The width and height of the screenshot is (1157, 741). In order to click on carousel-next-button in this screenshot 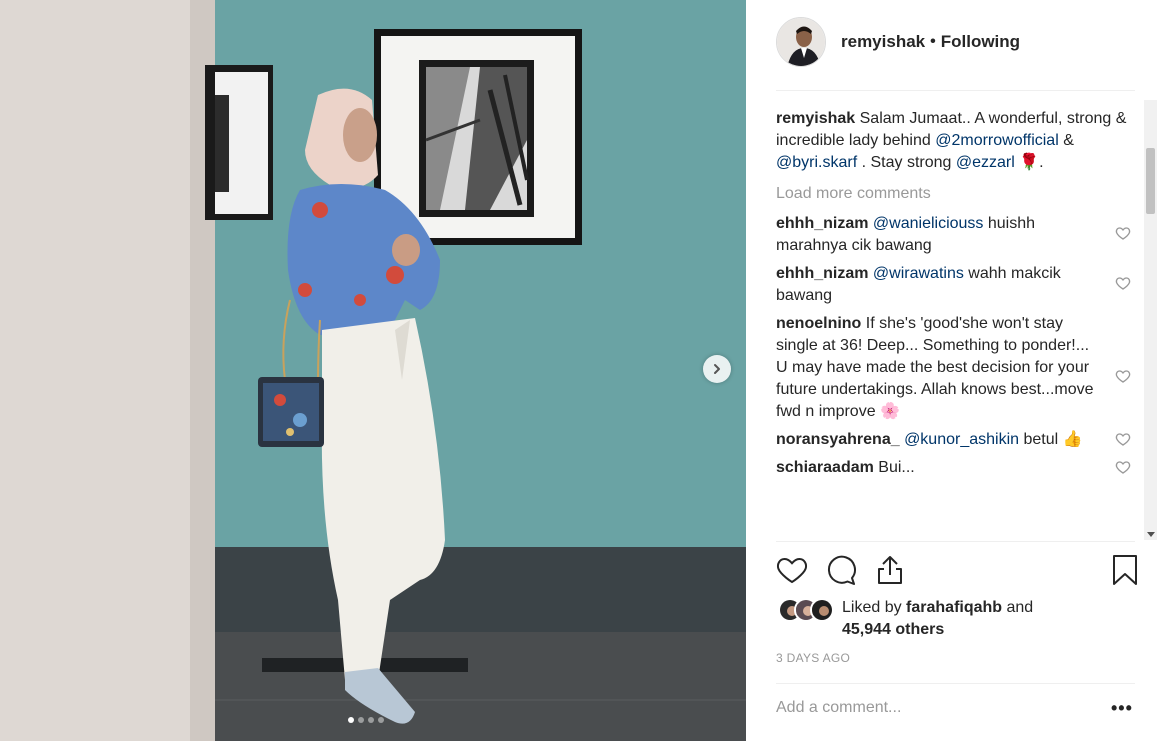, I will do `click(717, 369)`.